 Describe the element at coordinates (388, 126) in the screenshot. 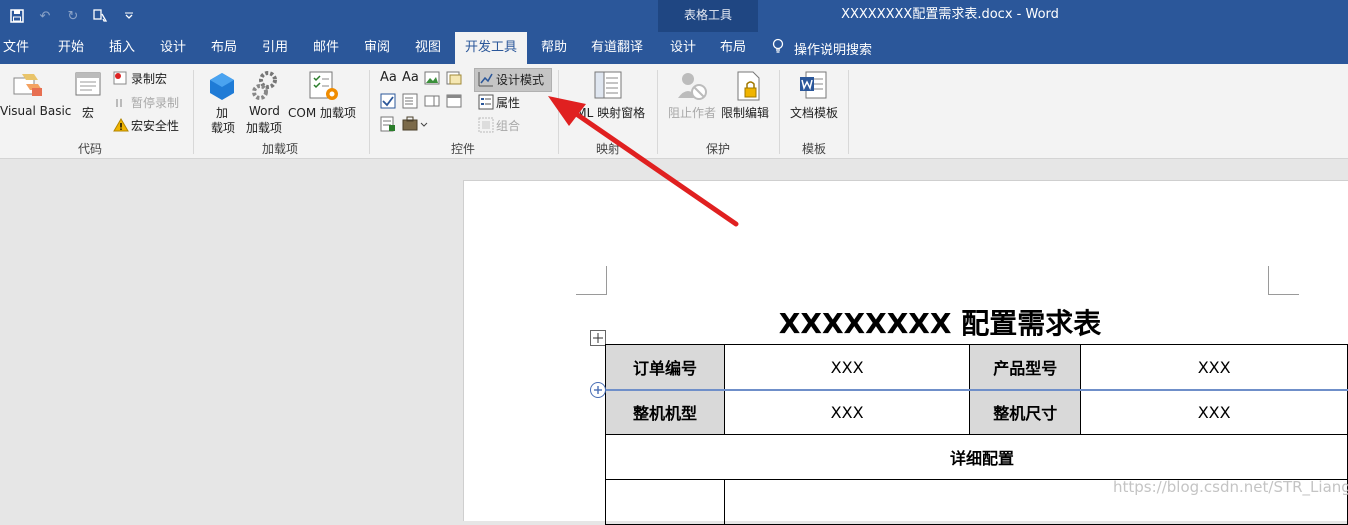

I see `repeating-section-control-icon` at that location.